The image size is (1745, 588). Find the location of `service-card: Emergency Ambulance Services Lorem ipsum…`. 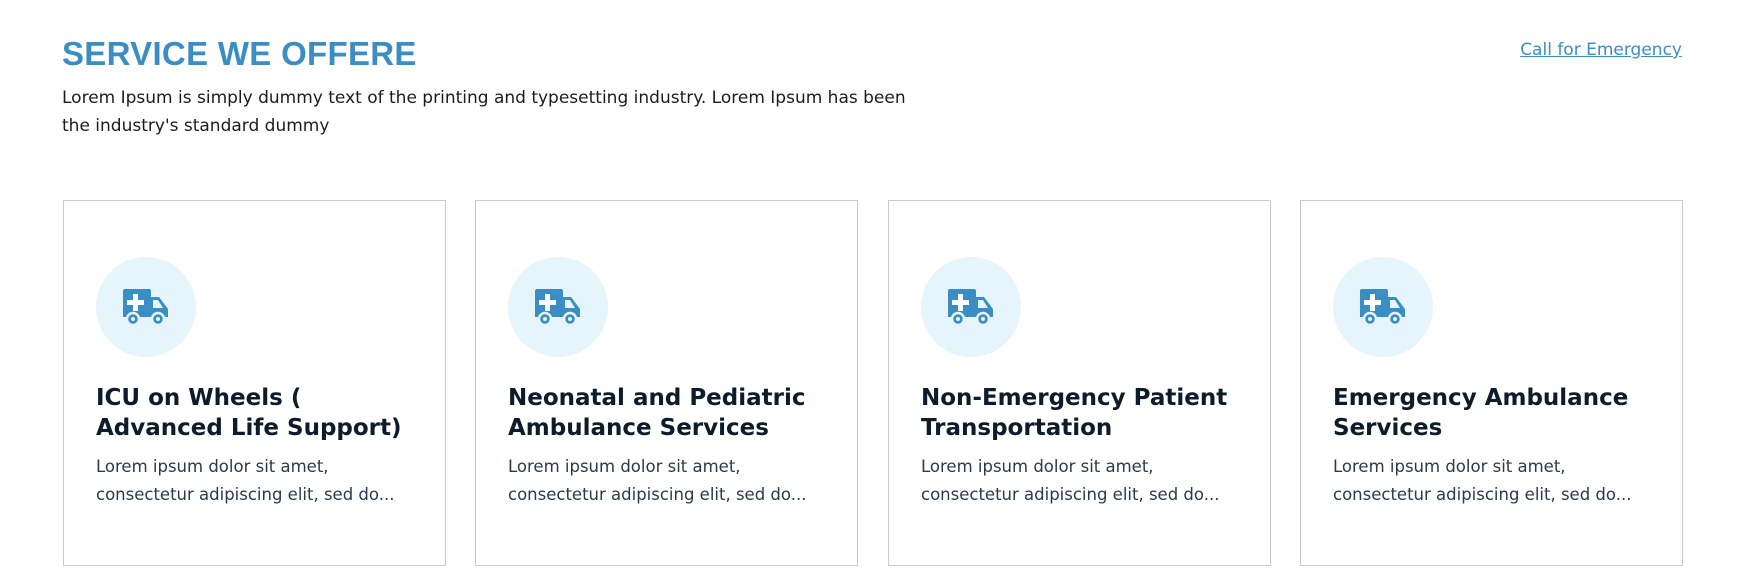

service-card: Emergency Ambulance Services Lorem ipsum… is located at coordinates (1491, 383).